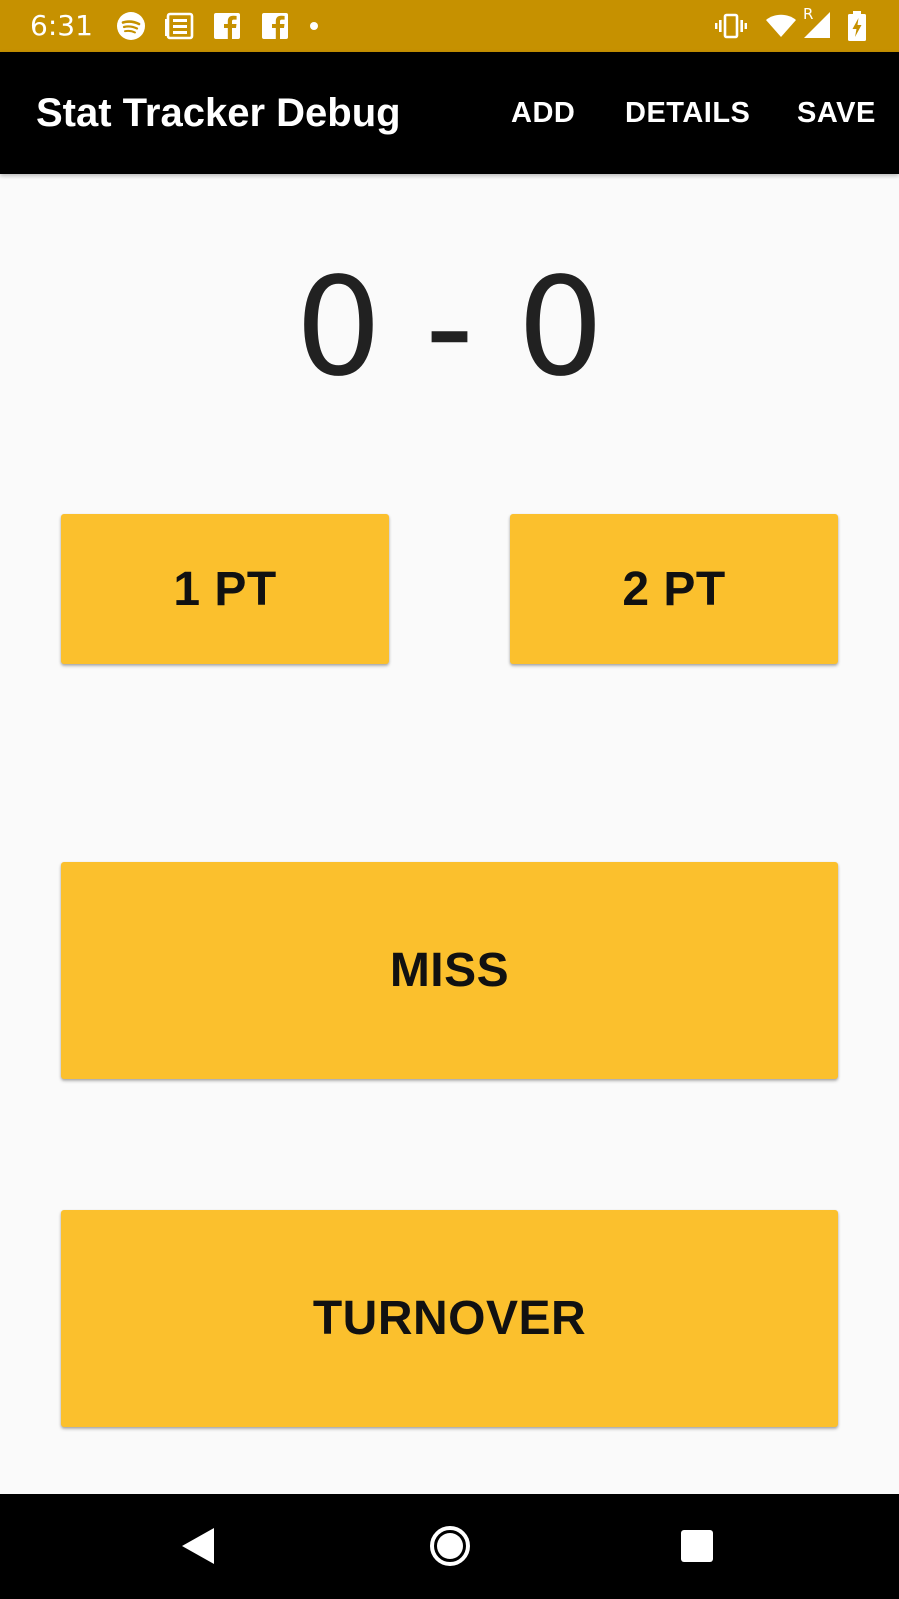 The width and height of the screenshot is (899, 1599). I want to click on add-button: ADD, so click(543, 113).